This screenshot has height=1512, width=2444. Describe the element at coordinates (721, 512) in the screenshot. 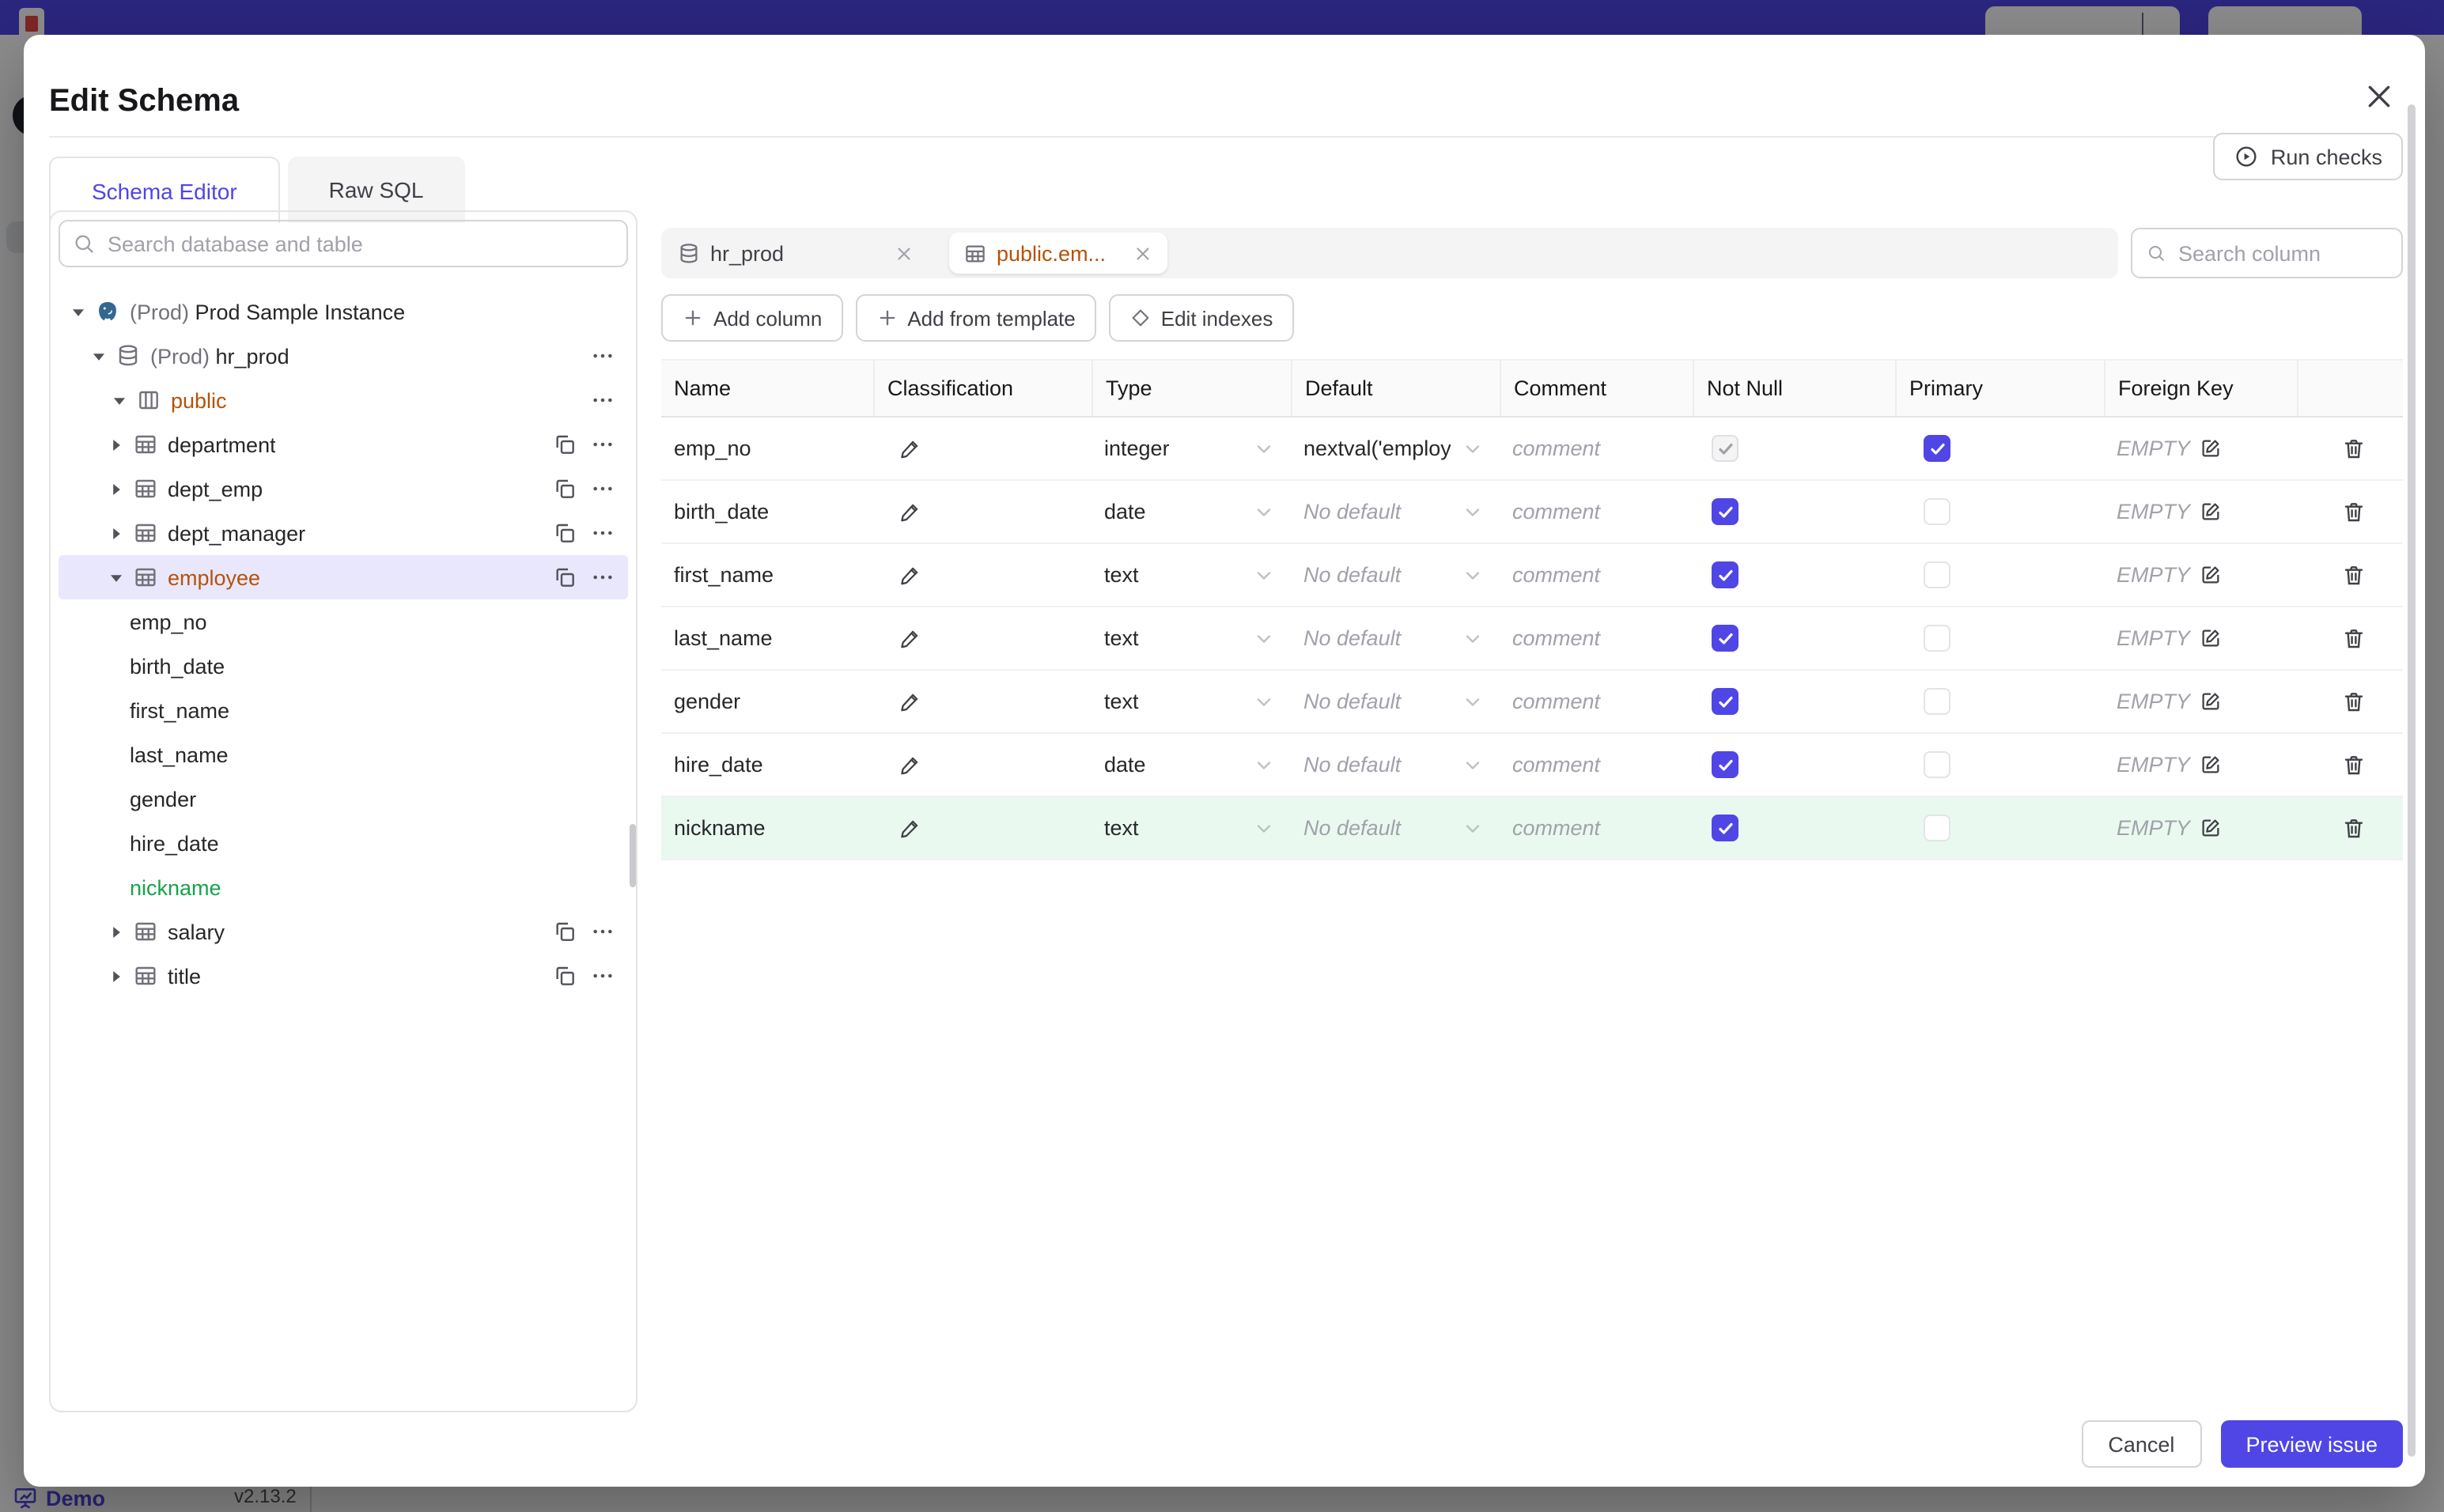

I see `column-name: birth_date` at that location.